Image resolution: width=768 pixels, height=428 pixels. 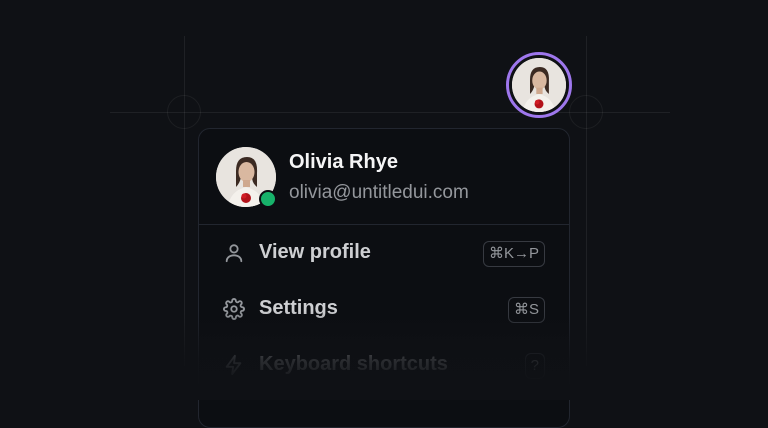 I want to click on user-name: Olivia Rhye, so click(x=343, y=162).